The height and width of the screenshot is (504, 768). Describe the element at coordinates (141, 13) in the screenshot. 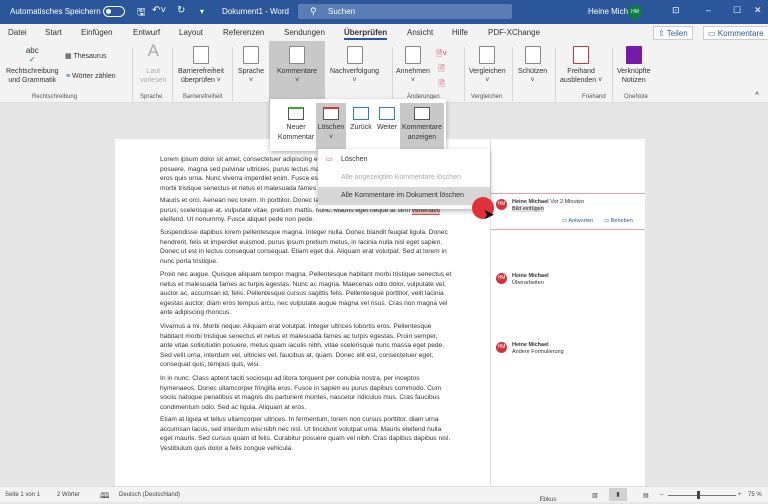

I see `save-icon: 🖫` at that location.